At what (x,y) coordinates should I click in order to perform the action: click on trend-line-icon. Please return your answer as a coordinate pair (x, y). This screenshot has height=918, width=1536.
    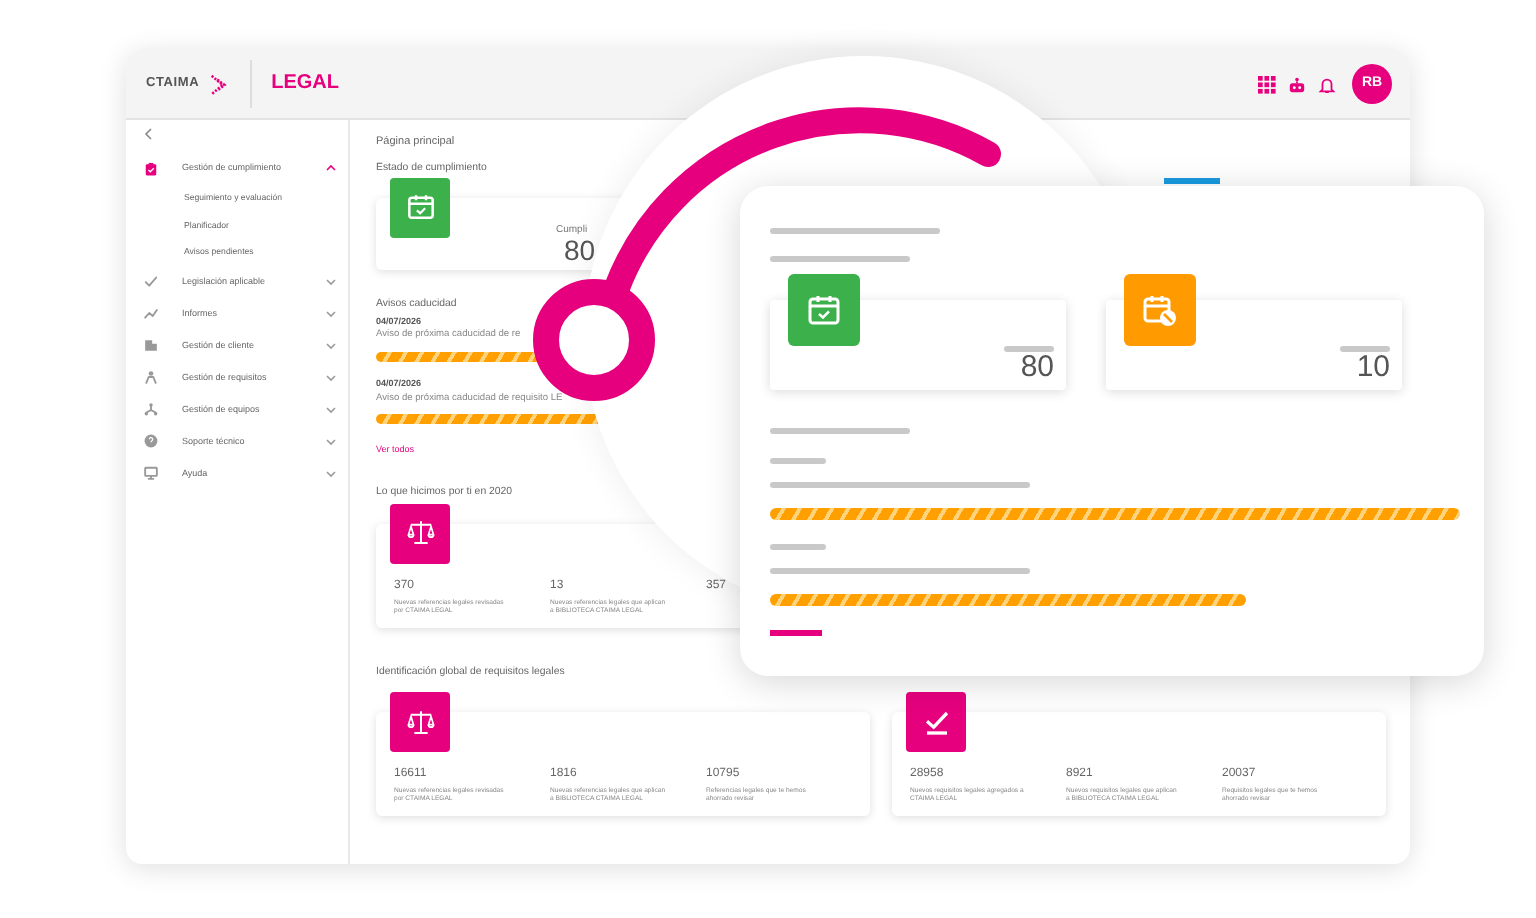
    Looking at the image, I should click on (151, 313).